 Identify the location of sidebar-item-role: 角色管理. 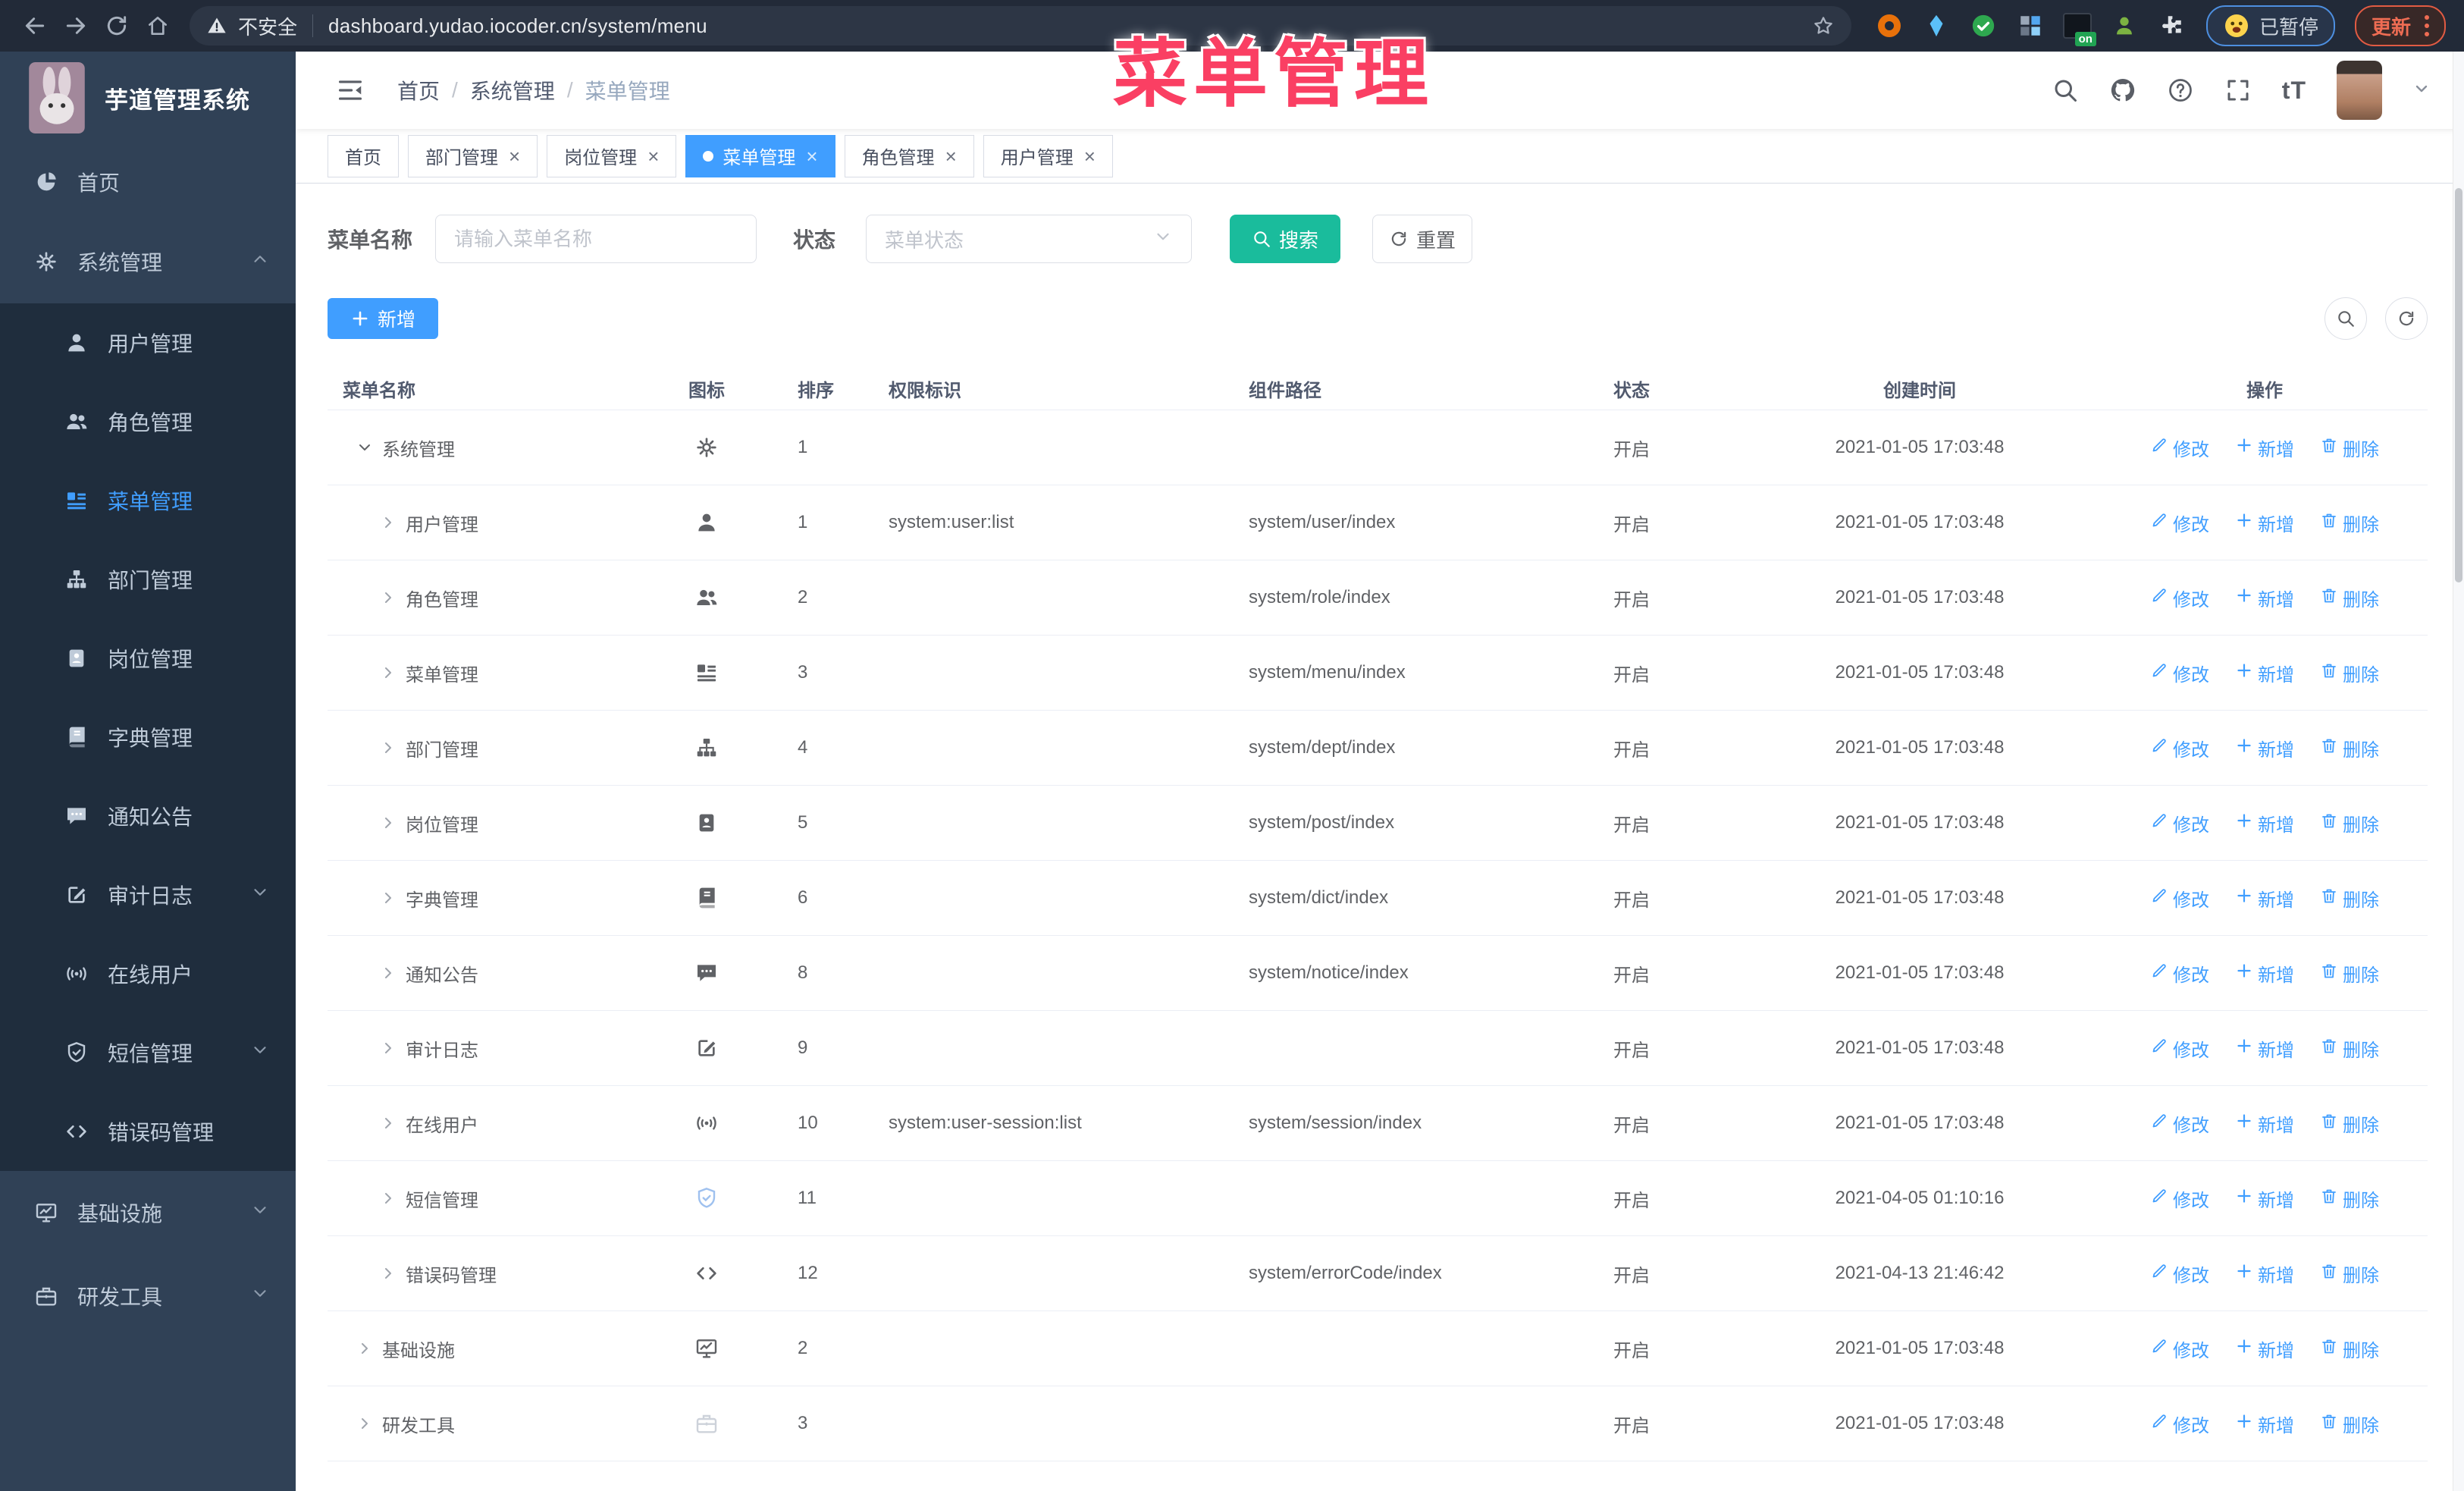
(148, 421).